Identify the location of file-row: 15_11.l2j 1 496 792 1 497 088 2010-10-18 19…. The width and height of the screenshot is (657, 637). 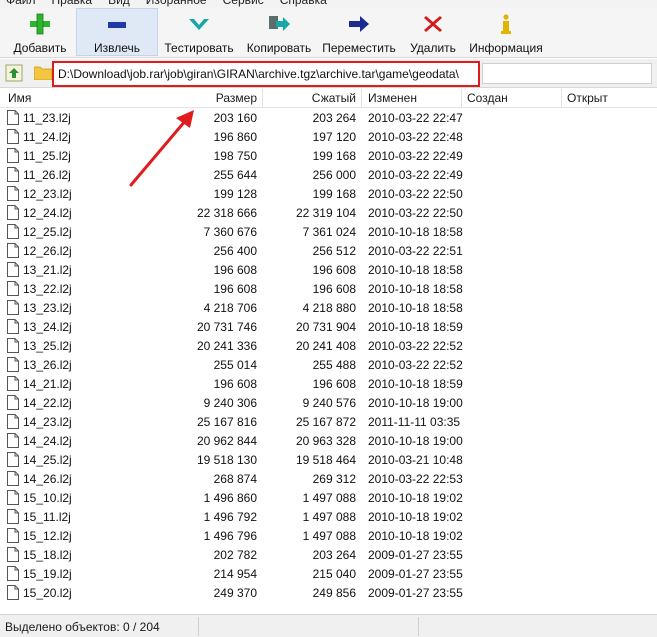
(328, 516).